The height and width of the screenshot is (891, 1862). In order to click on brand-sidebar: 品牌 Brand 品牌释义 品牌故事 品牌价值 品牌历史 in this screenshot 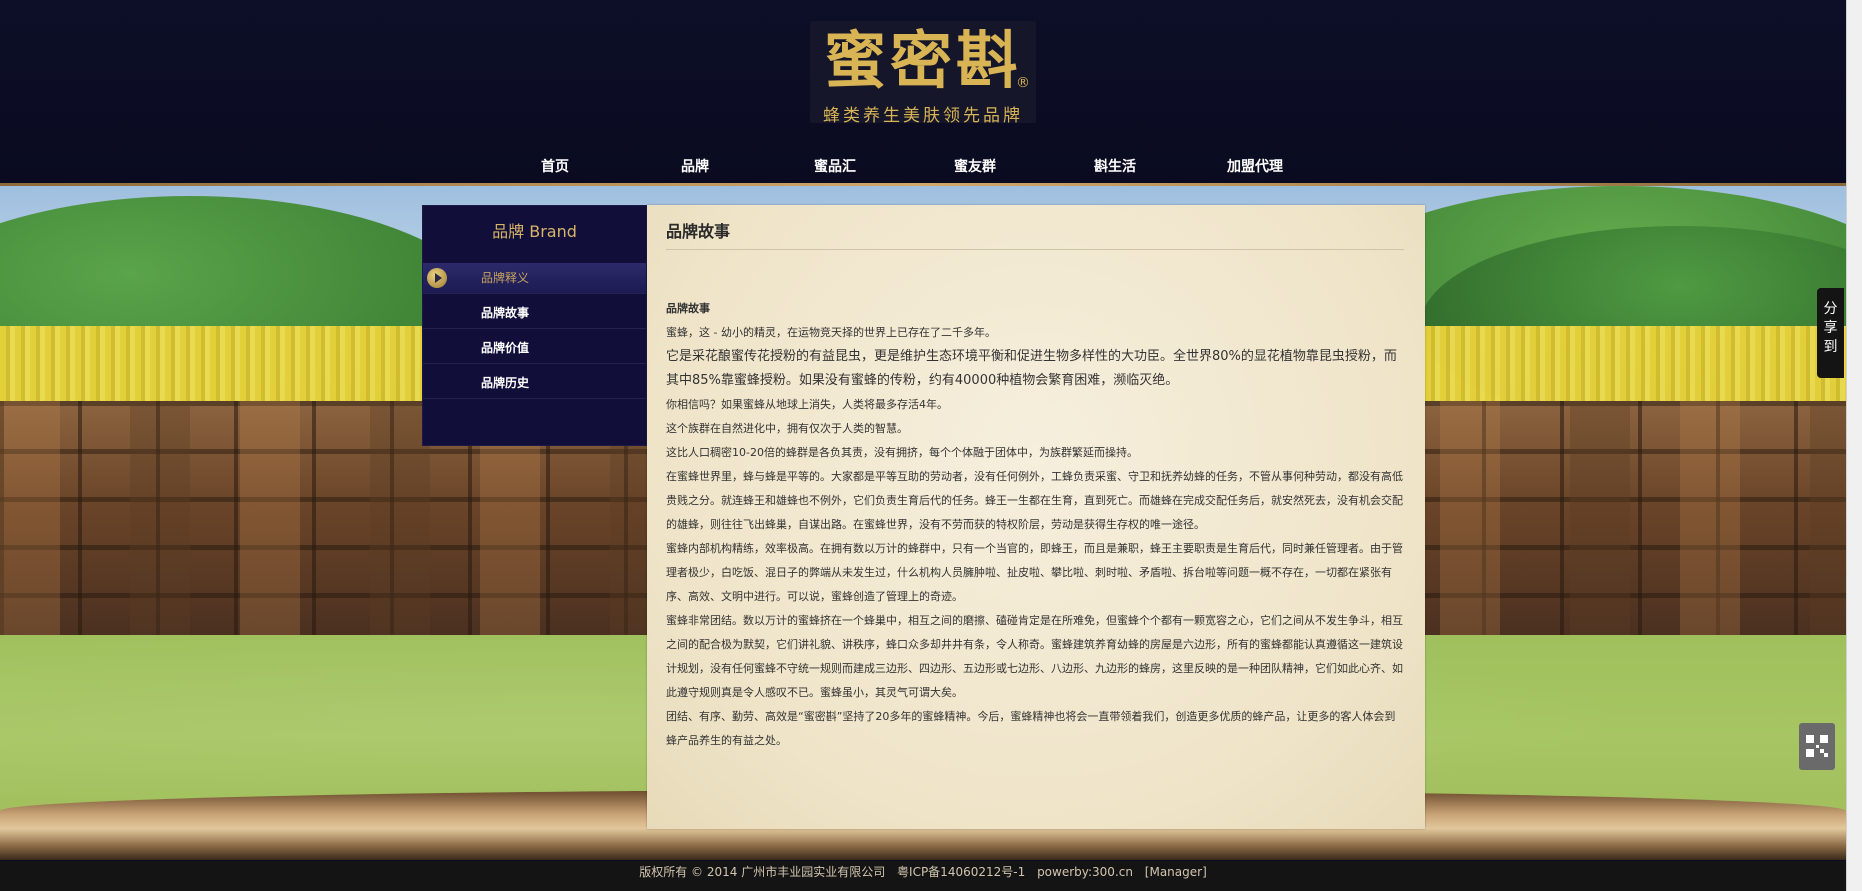, I will do `click(534, 325)`.